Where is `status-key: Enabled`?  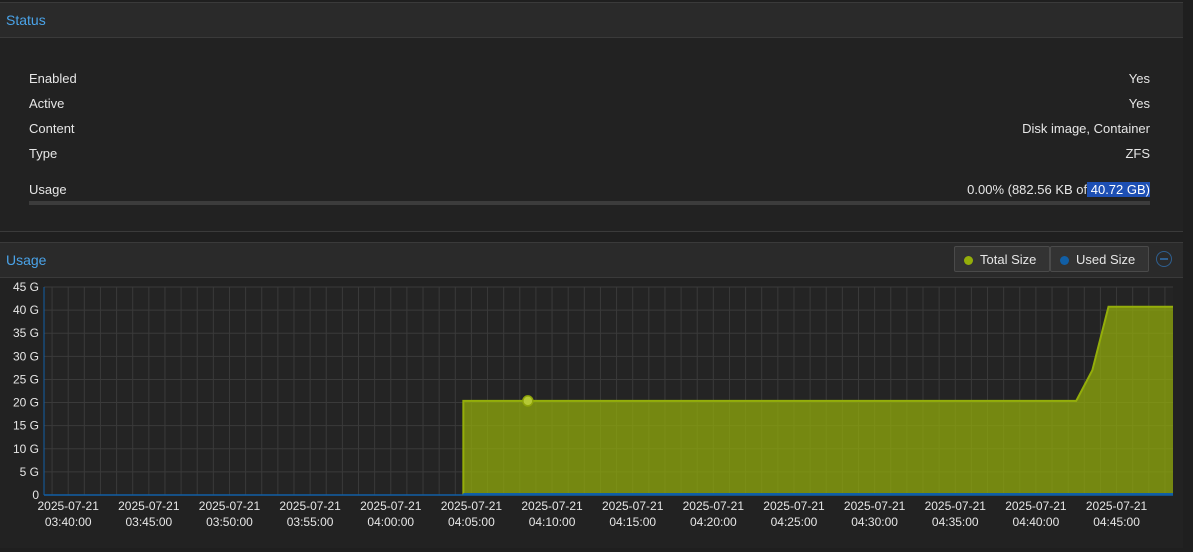
status-key: Enabled is located at coordinates (53, 78).